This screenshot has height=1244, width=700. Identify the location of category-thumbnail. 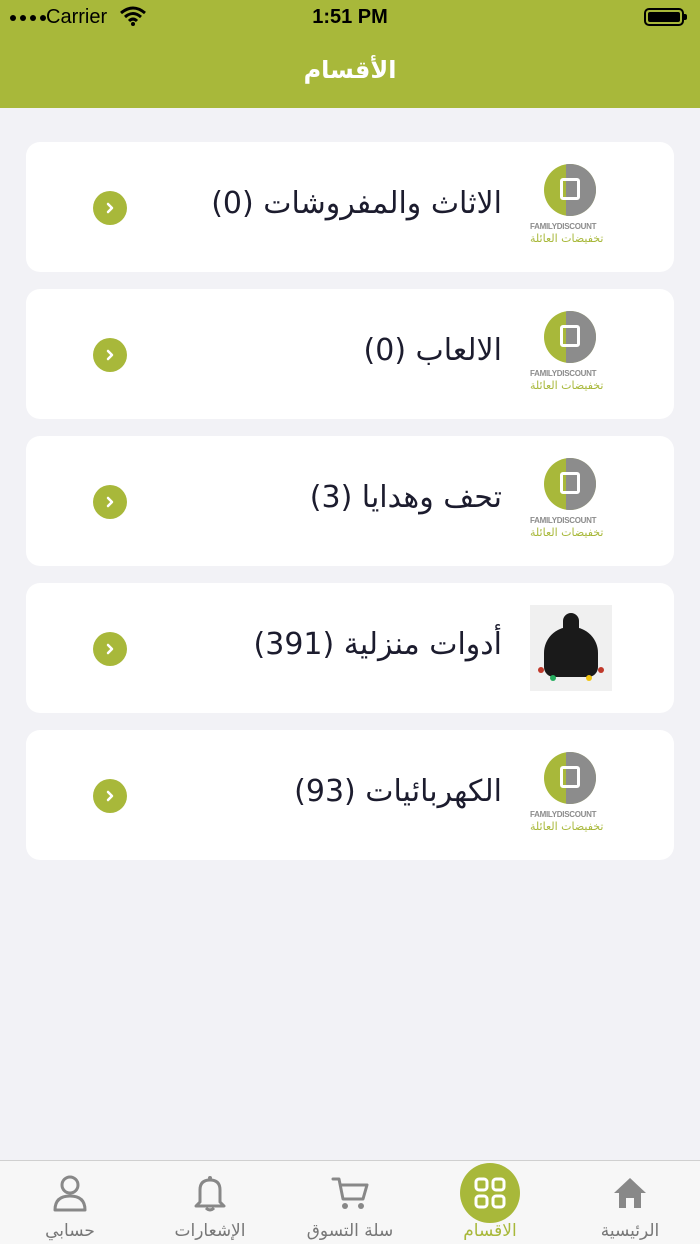
(571, 648).